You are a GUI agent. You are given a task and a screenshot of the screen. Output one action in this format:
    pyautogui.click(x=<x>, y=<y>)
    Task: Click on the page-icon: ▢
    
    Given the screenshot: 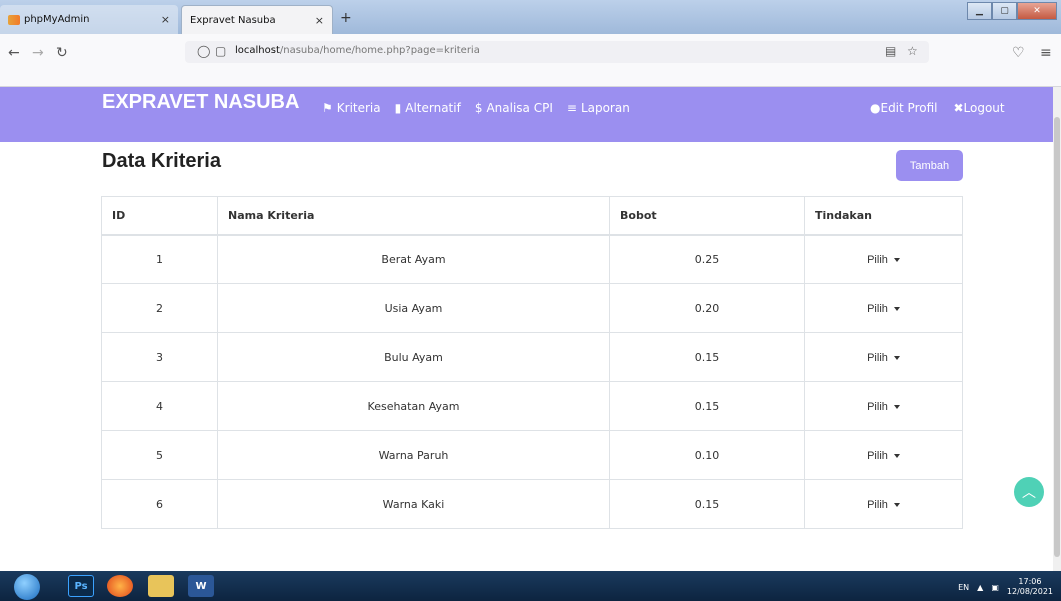 What is the action you would take?
    pyautogui.click(x=221, y=51)
    